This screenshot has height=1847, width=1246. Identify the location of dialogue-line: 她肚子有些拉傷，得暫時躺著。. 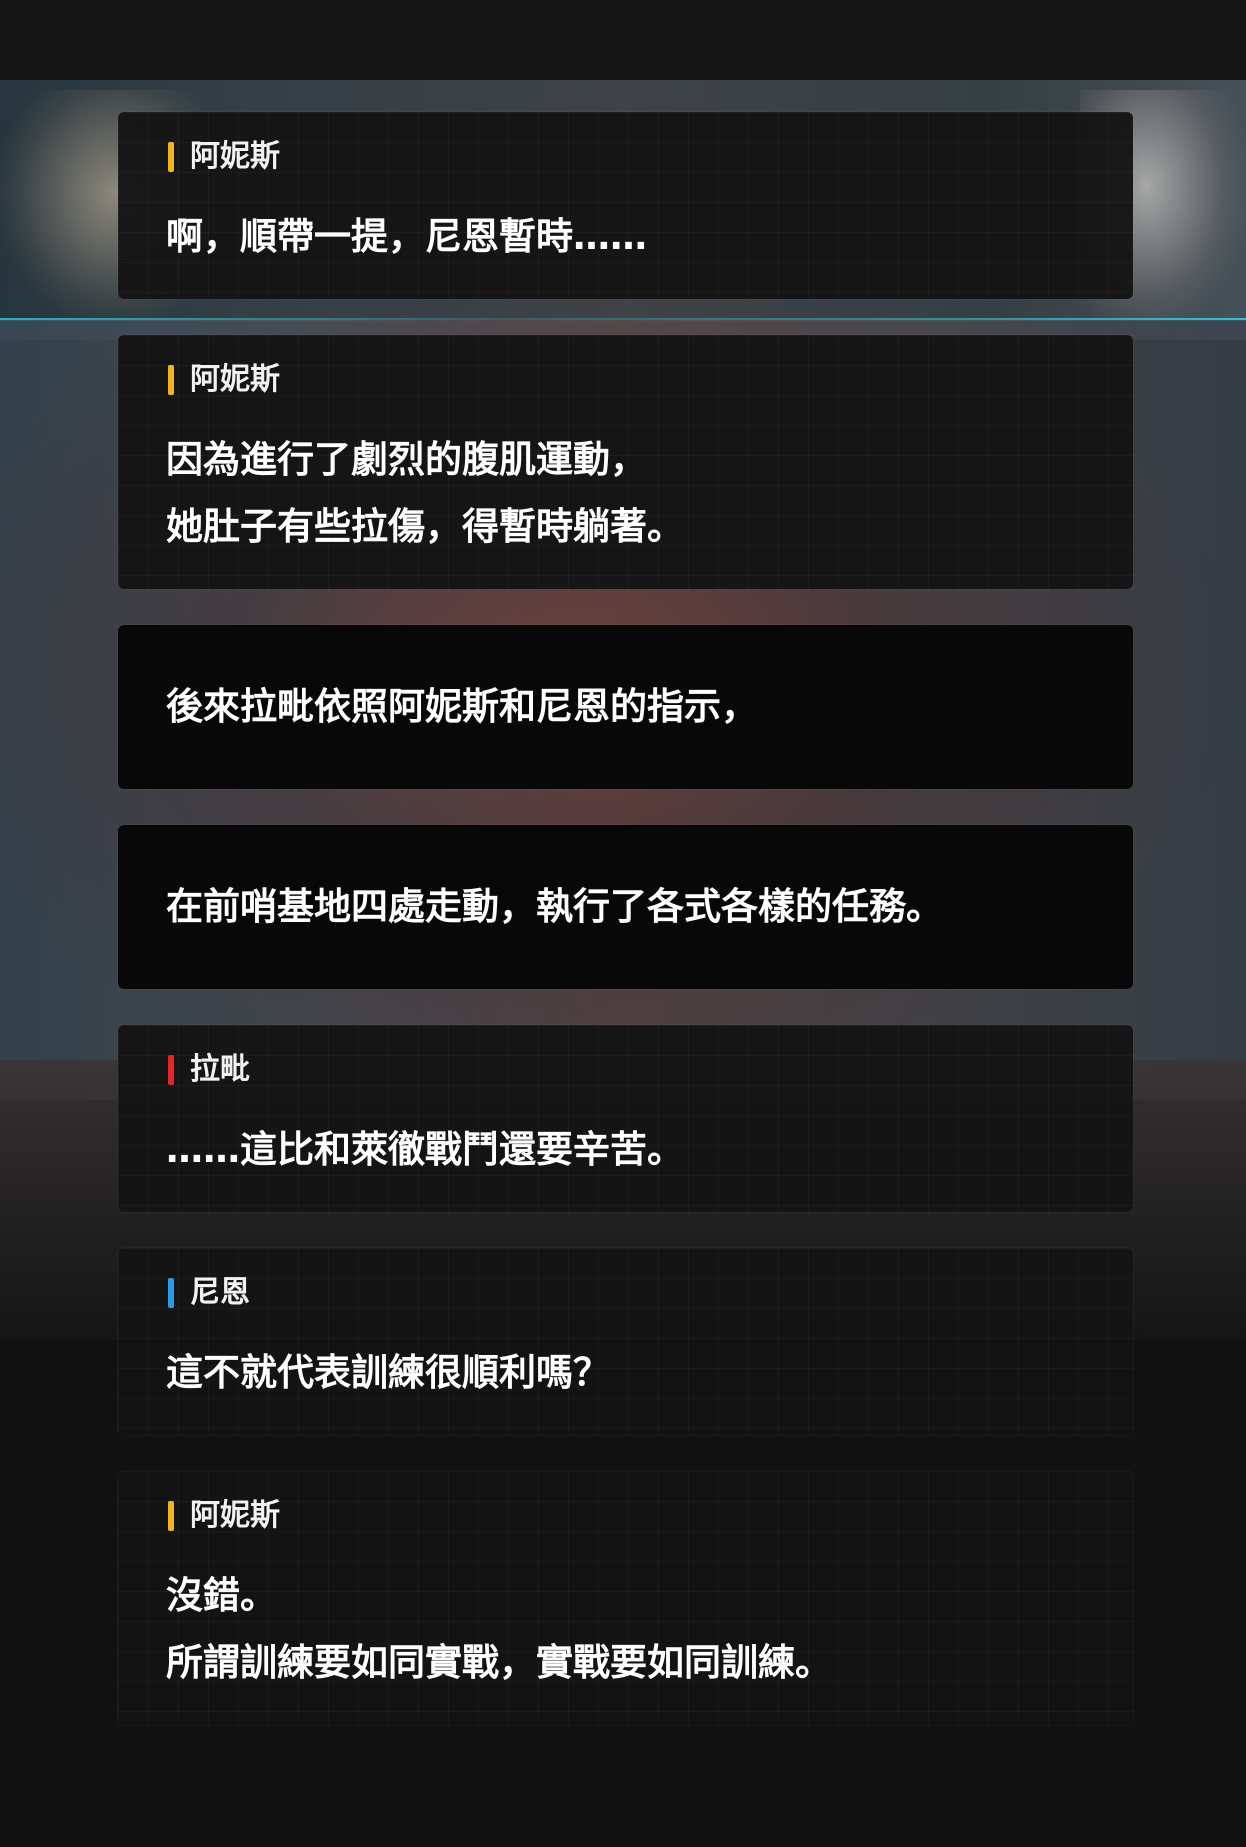
(425, 526).